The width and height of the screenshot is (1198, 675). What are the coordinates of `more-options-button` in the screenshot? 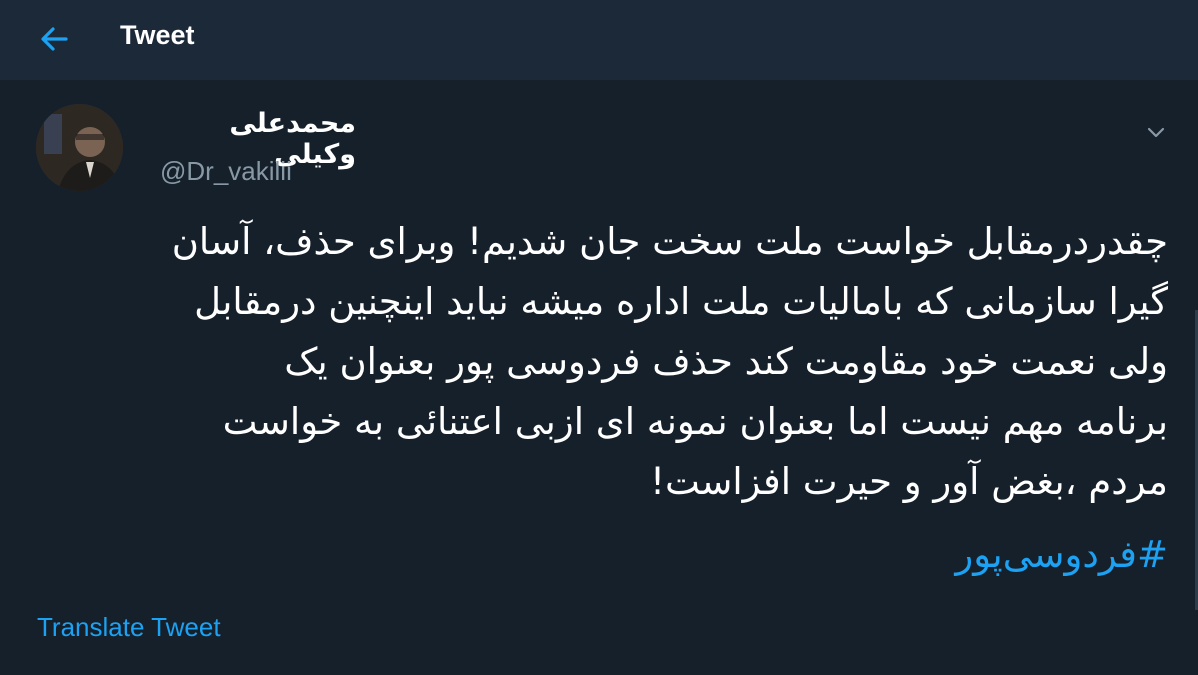 It's located at (1156, 133).